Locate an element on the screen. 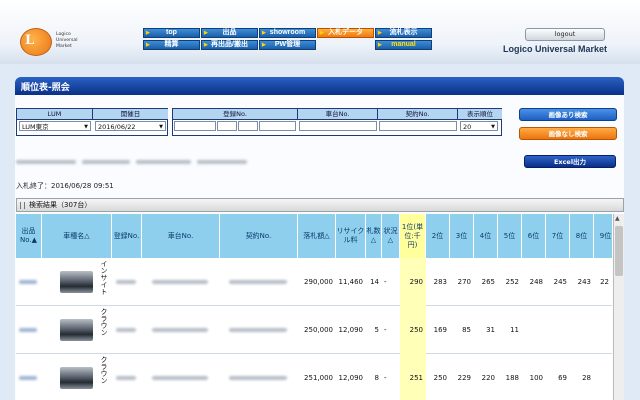  rank-8-cell is located at coordinates (582, 330).